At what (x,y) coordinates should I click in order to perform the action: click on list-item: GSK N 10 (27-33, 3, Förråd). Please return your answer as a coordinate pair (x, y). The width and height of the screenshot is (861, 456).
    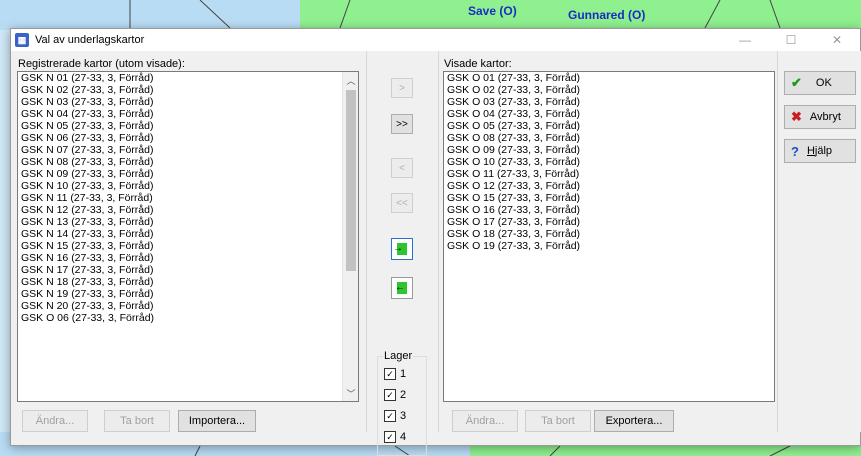
    Looking at the image, I should click on (188, 186).